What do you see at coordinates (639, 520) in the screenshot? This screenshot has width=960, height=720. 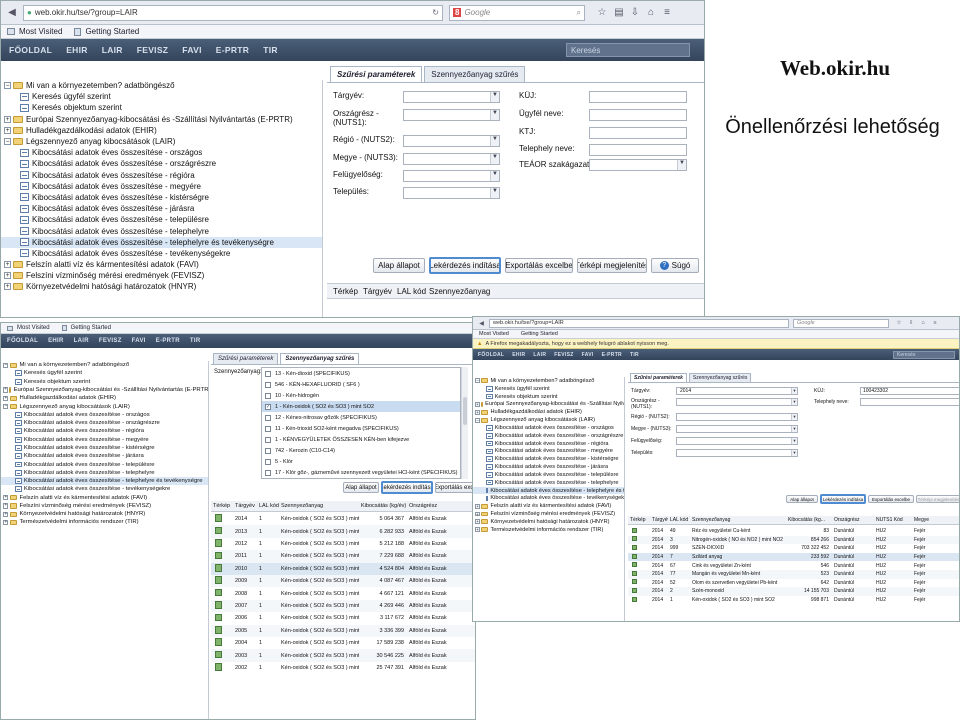 I see `column-header: Térkép` at bounding box center [639, 520].